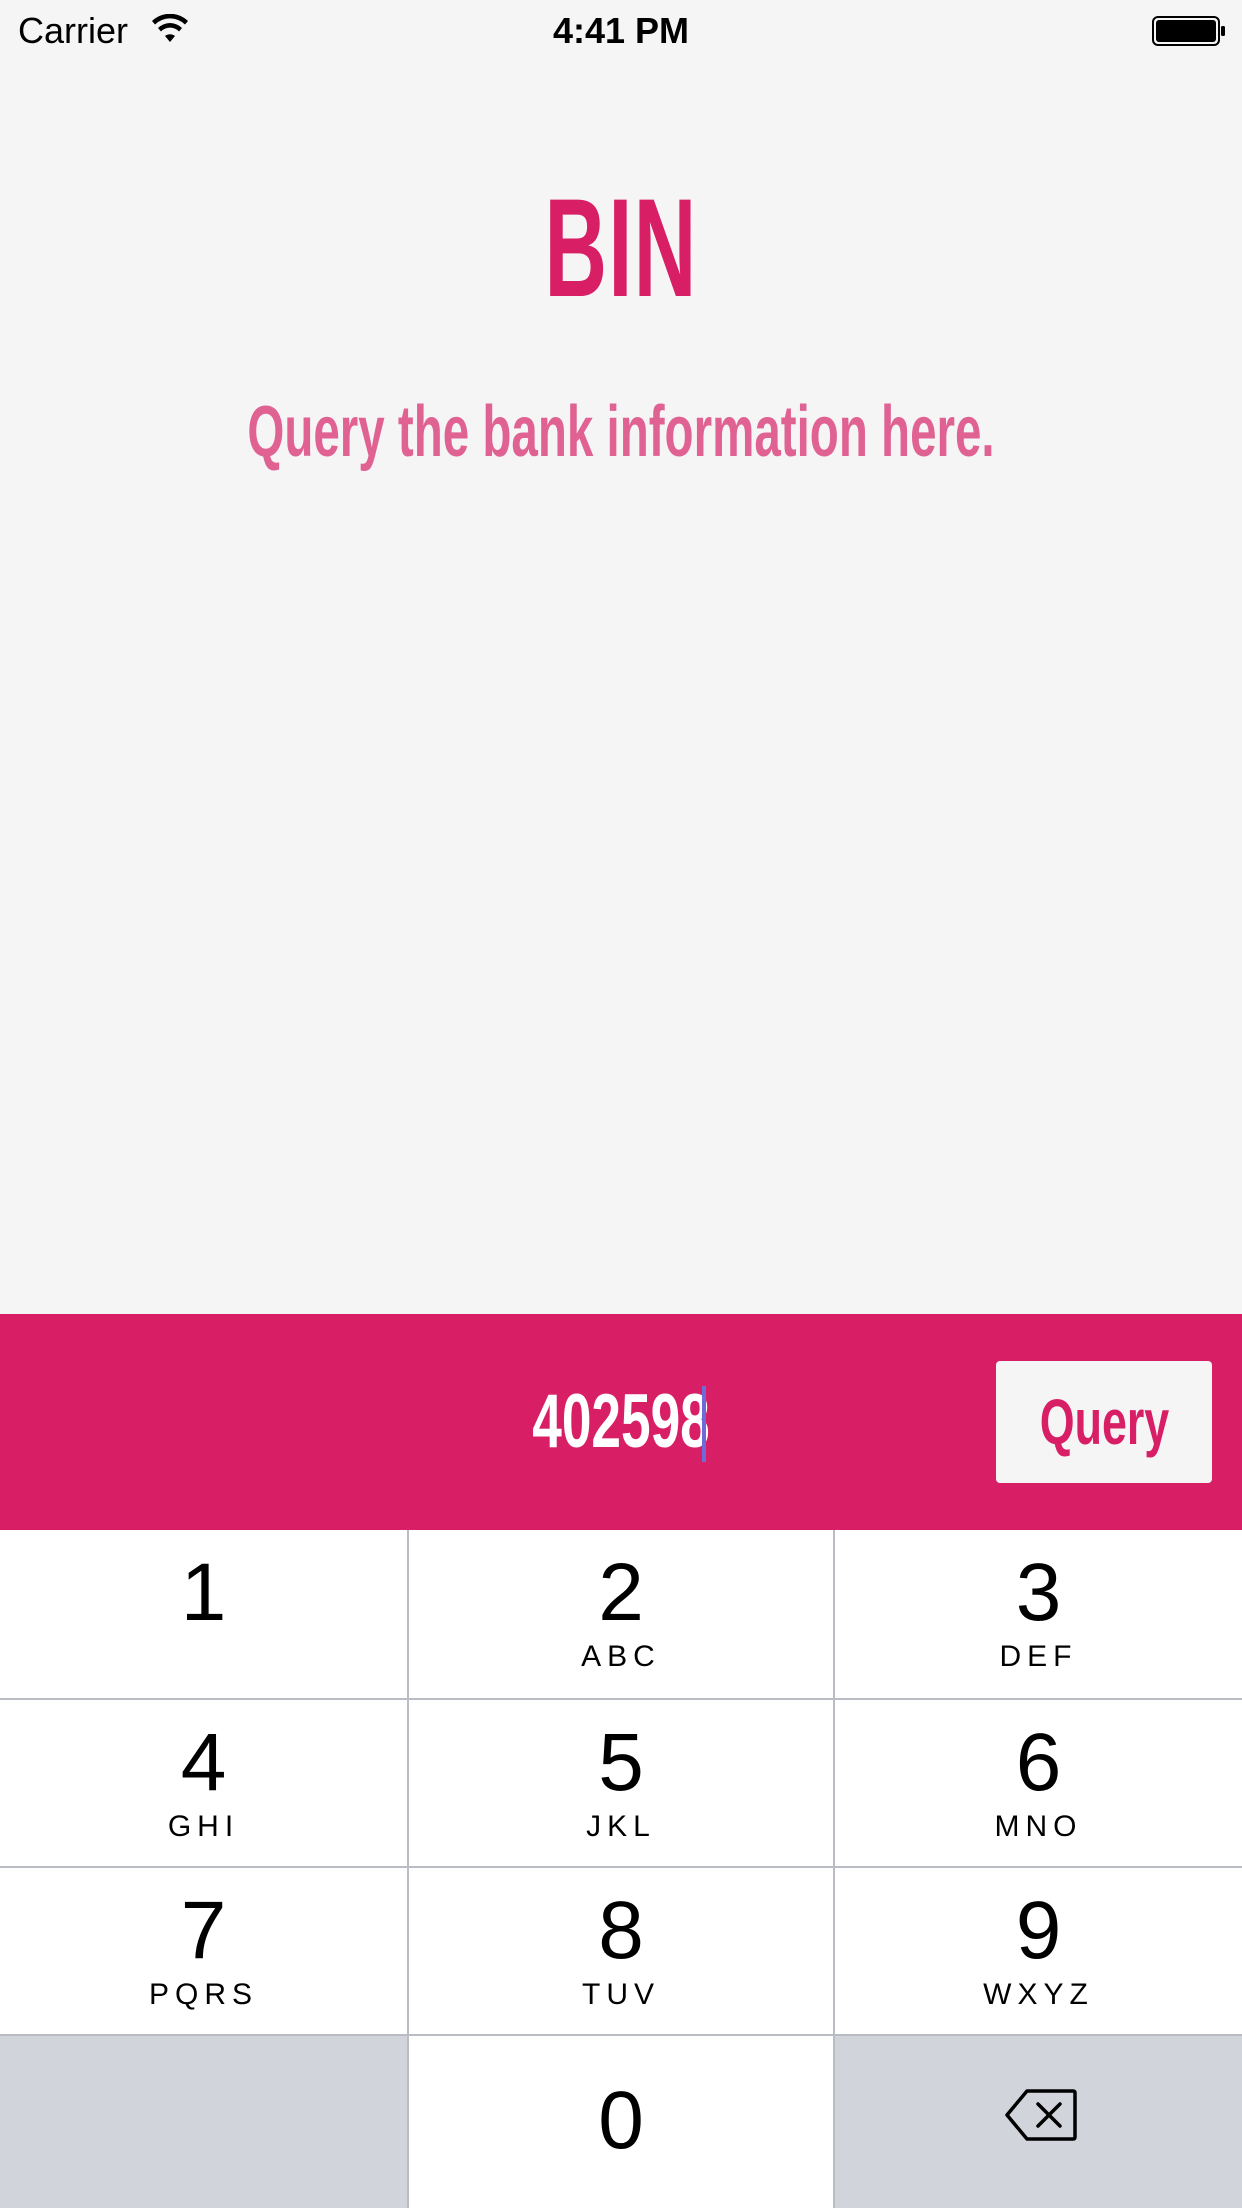 This screenshot has height=2208, width=1242. What do you see at coordinates (1038, 1592) in the screenshot?
I see `key-digit: 3` at bounding box center [1038, 1592].